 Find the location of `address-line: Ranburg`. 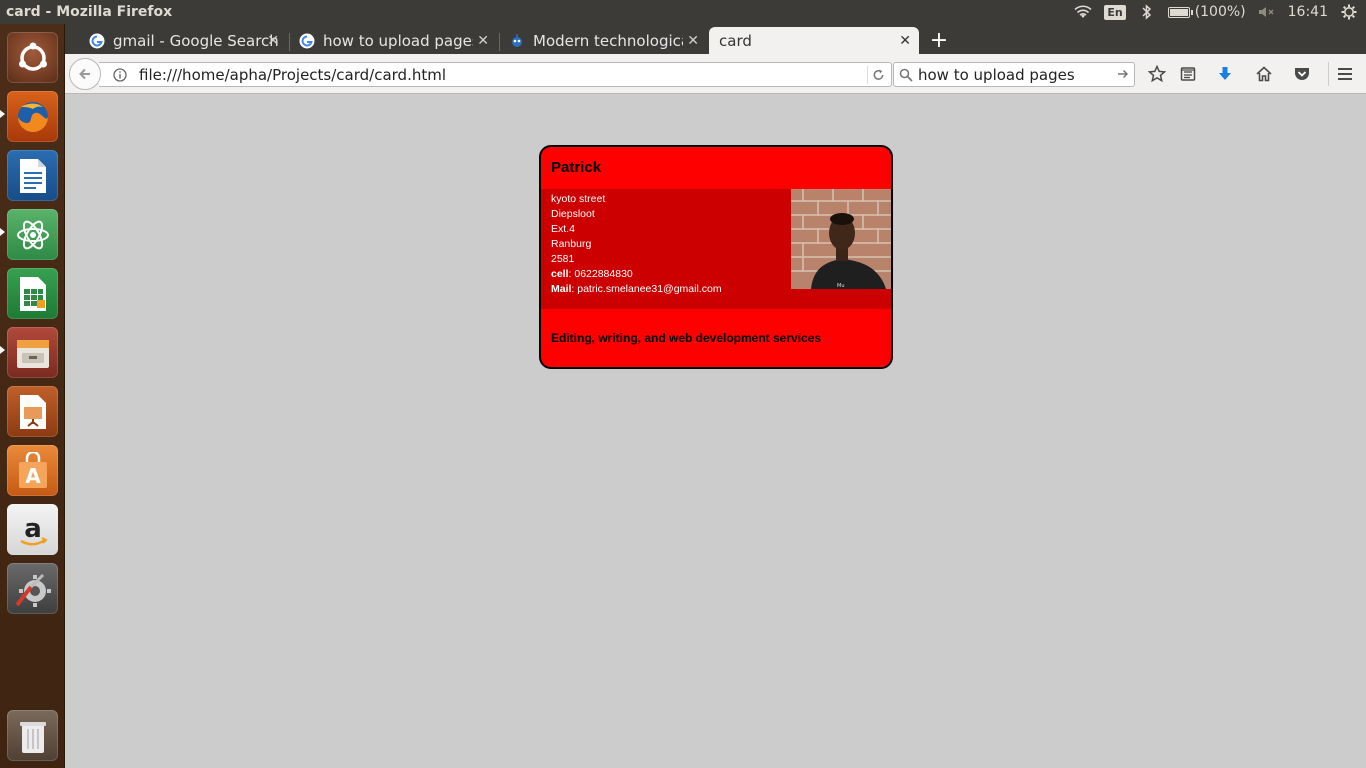

address-line: Ranburg is located at coordinates (571, 244).